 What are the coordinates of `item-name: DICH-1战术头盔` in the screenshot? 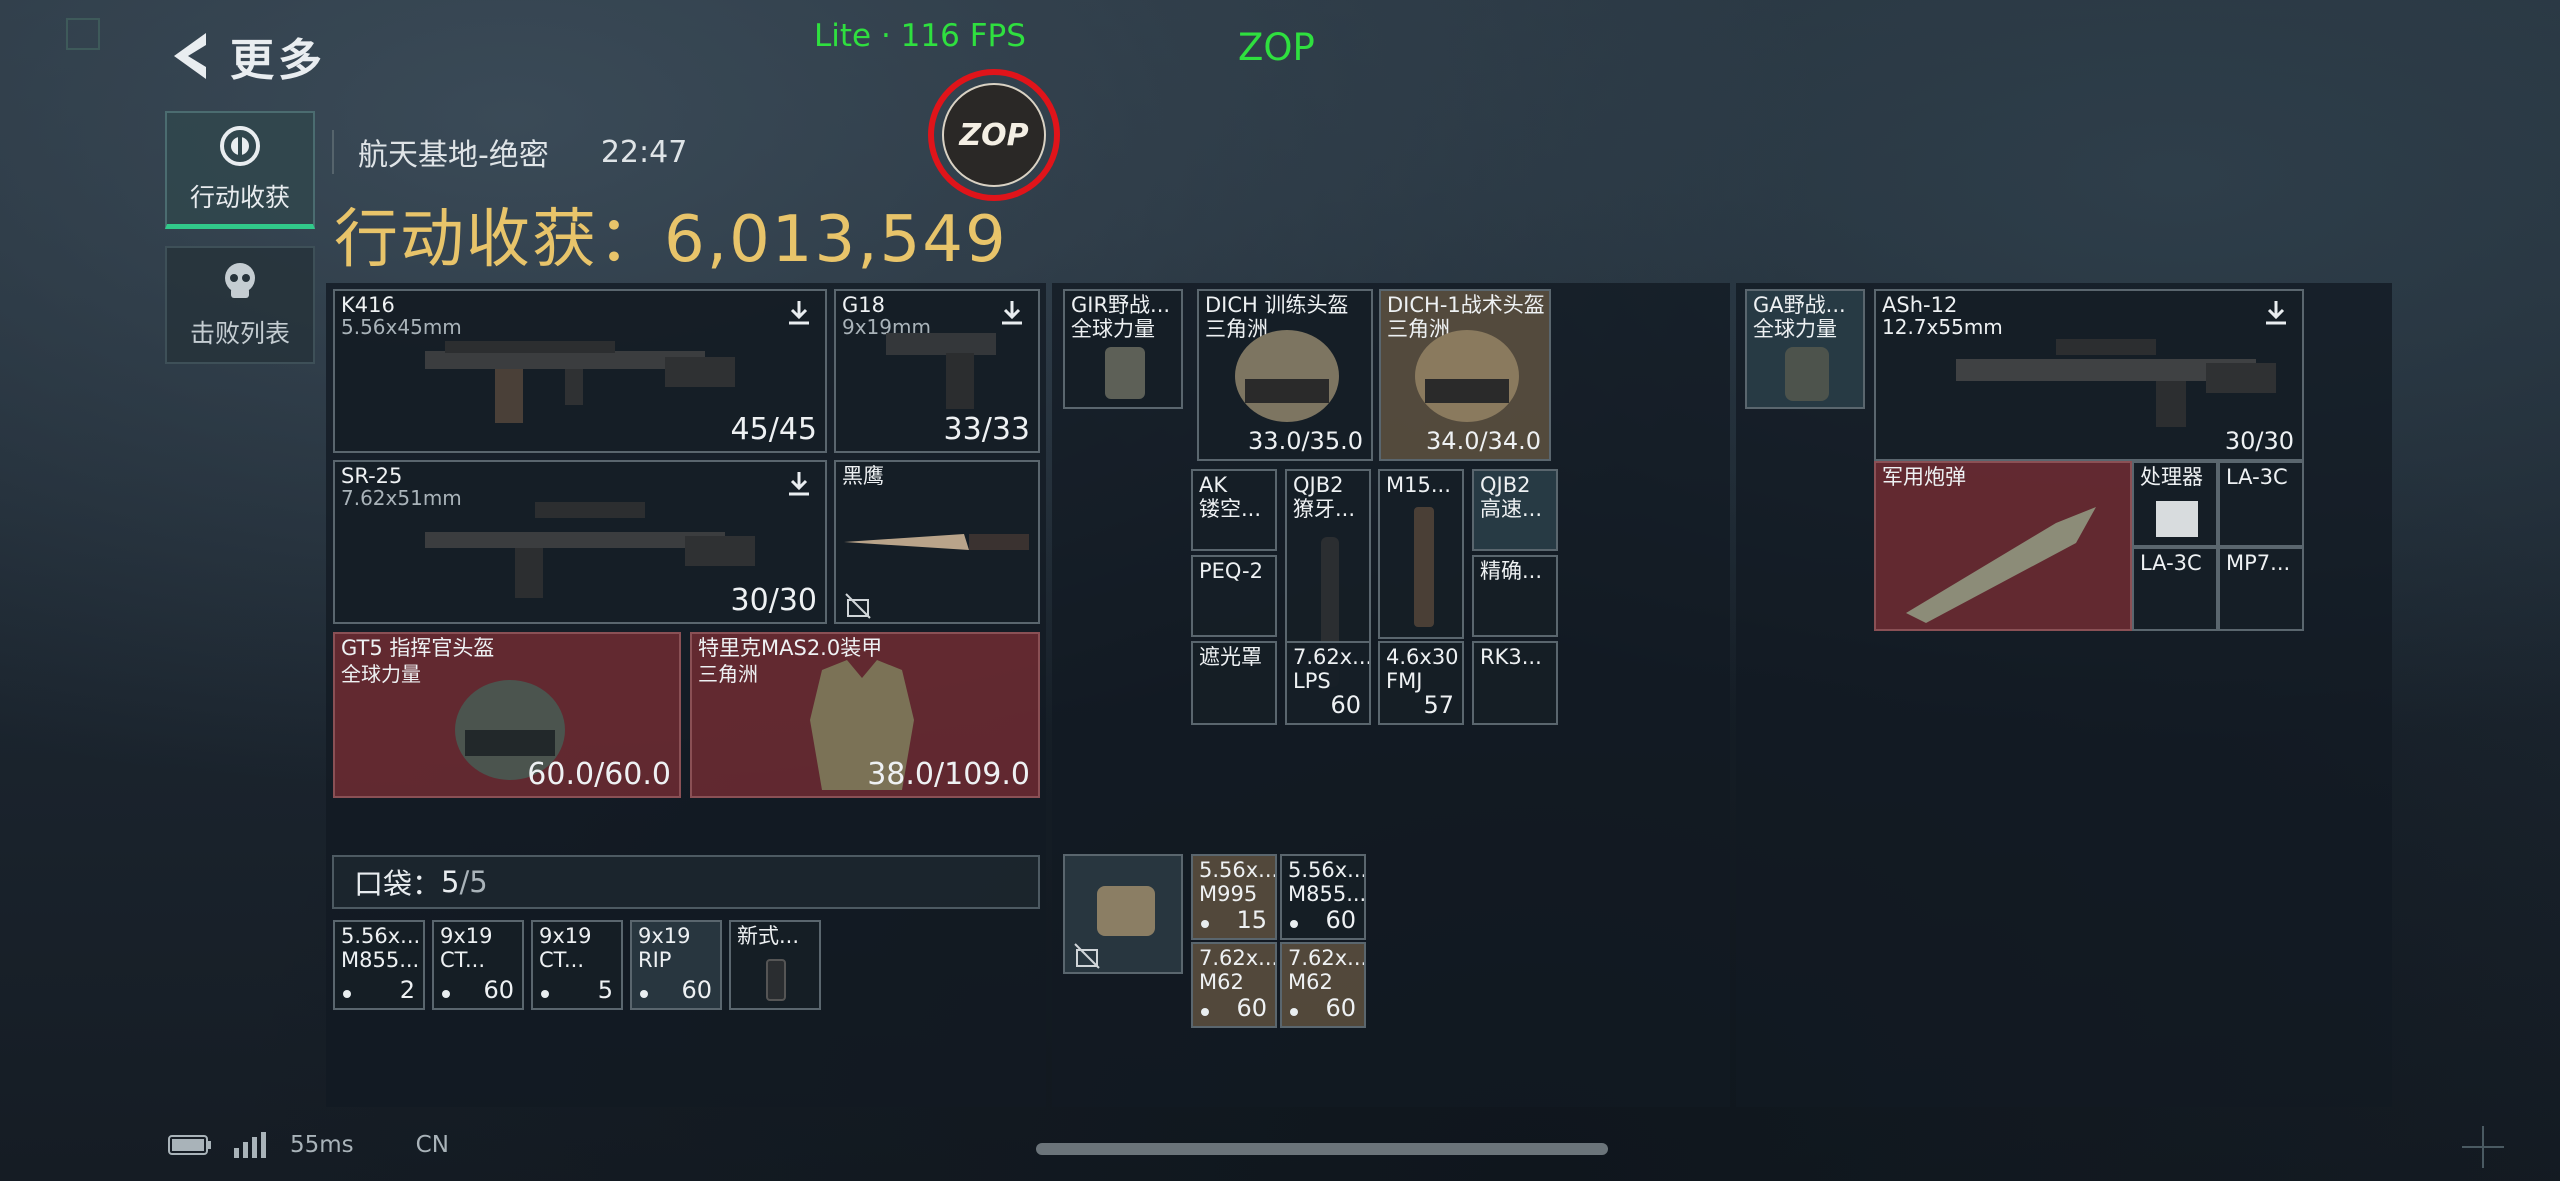 It's located at (1466, 305).